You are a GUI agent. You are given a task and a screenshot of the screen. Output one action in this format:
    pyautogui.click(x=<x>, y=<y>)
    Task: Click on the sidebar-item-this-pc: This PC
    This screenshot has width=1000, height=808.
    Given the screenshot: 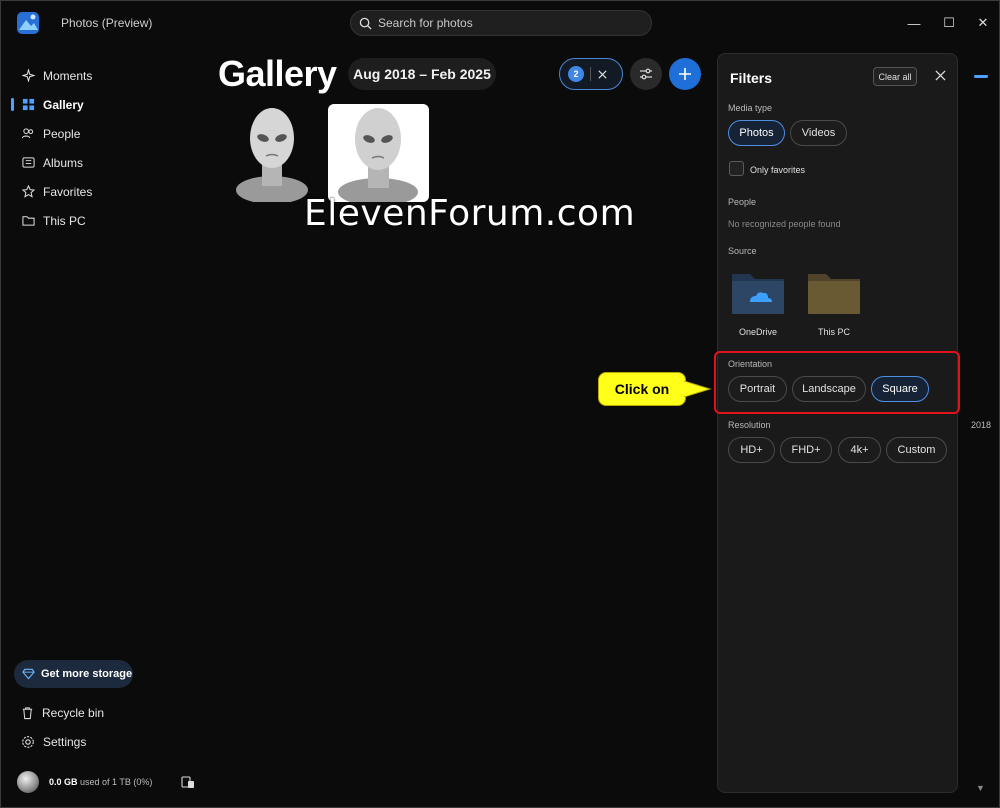 What is the action you would take?
    pyautogui.click(x=101, y=220)
    